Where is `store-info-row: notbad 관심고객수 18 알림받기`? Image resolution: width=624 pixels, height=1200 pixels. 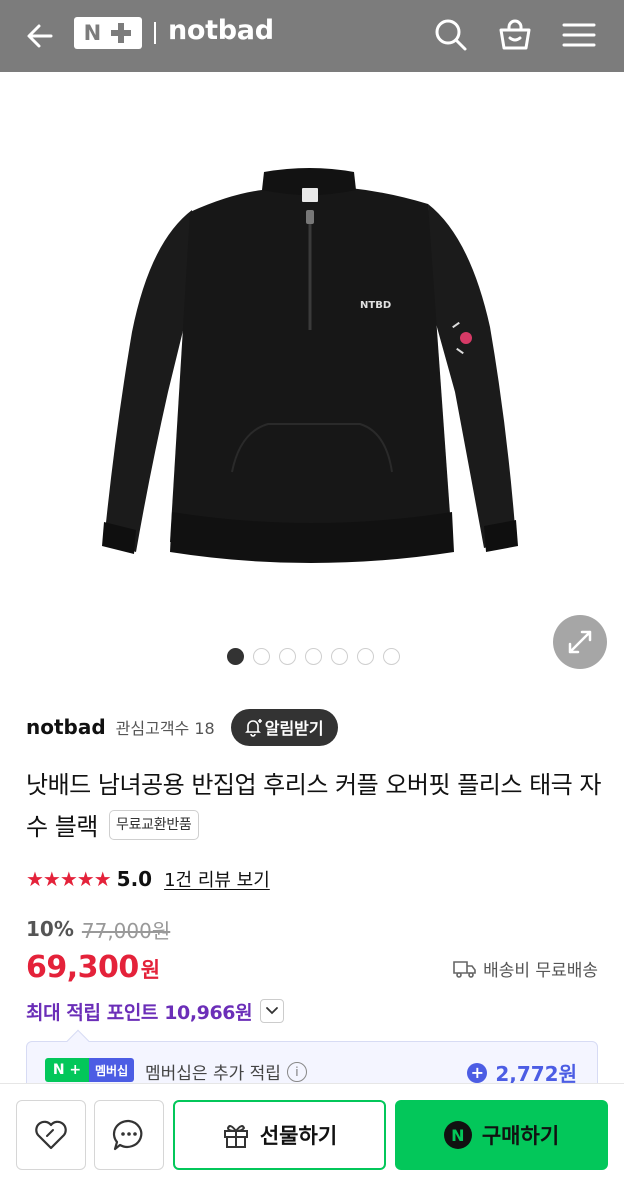
store-info-row: notbad 관심고객수 18 알림받기 is located at coordinates (182, 727).